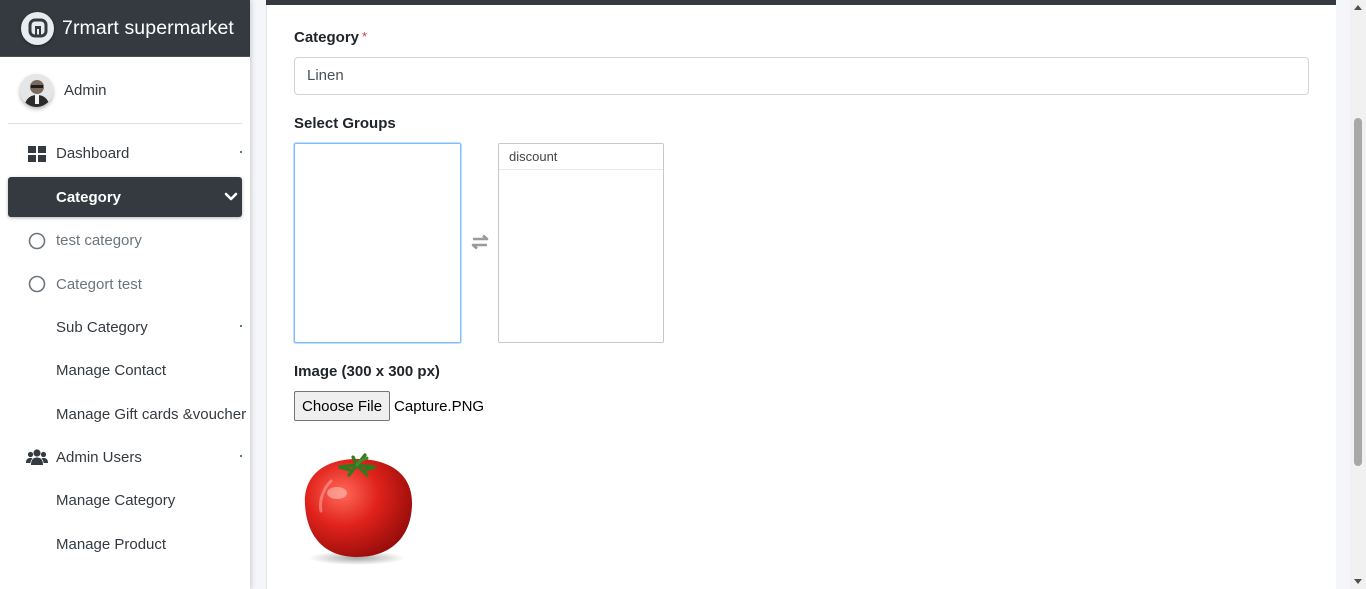 This screenshot has height=589, width=1366. Describe the element at coordinates (367, 371) in the screenshot. I see `image-field-label: Image (300 x 300 px)` at that location.